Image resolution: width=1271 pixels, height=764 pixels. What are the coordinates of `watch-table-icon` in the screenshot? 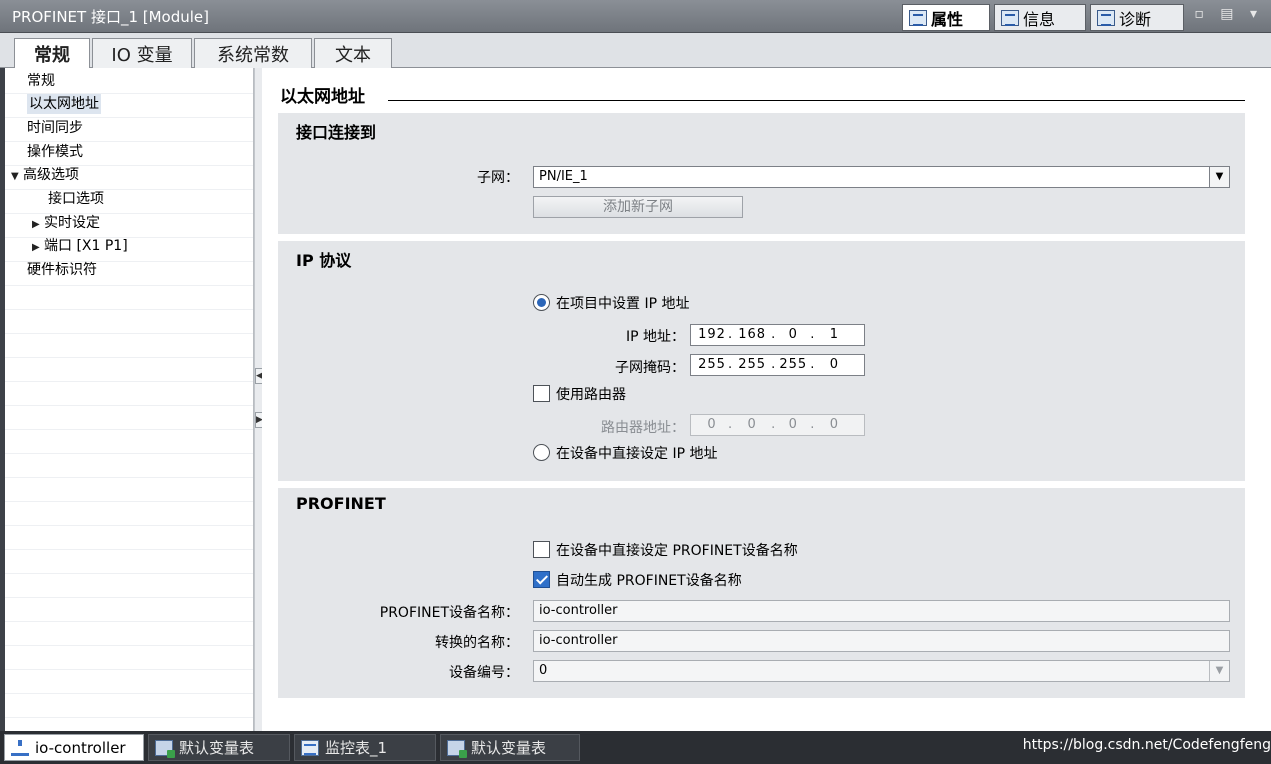 It's located at (310, 747).